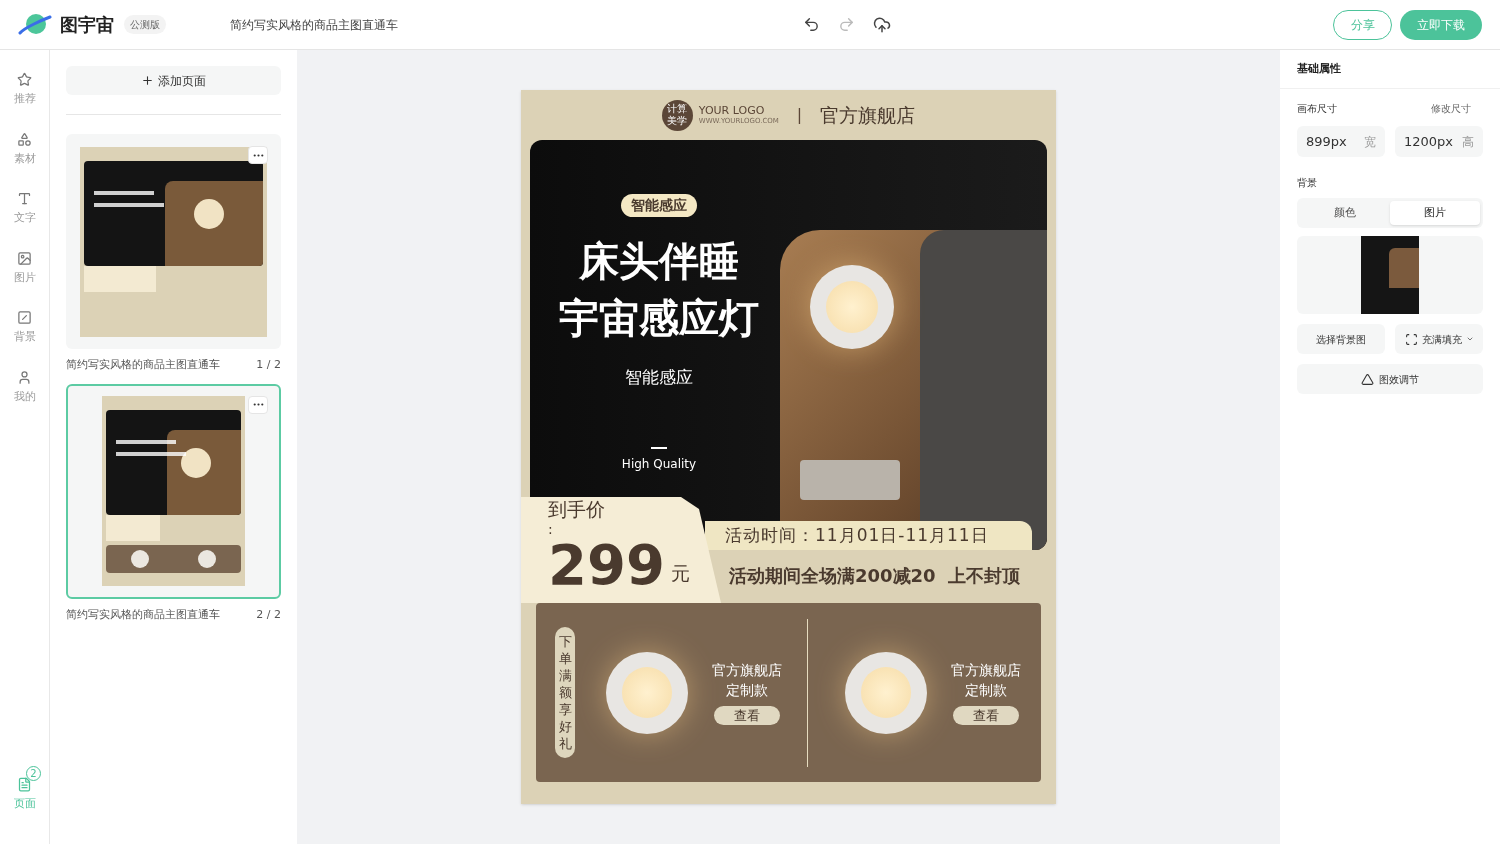  What do you see at coordinates (677, 115) in the screenshot?
I see `logo-mark: 计算 美学` at bounding box center [677, 115].